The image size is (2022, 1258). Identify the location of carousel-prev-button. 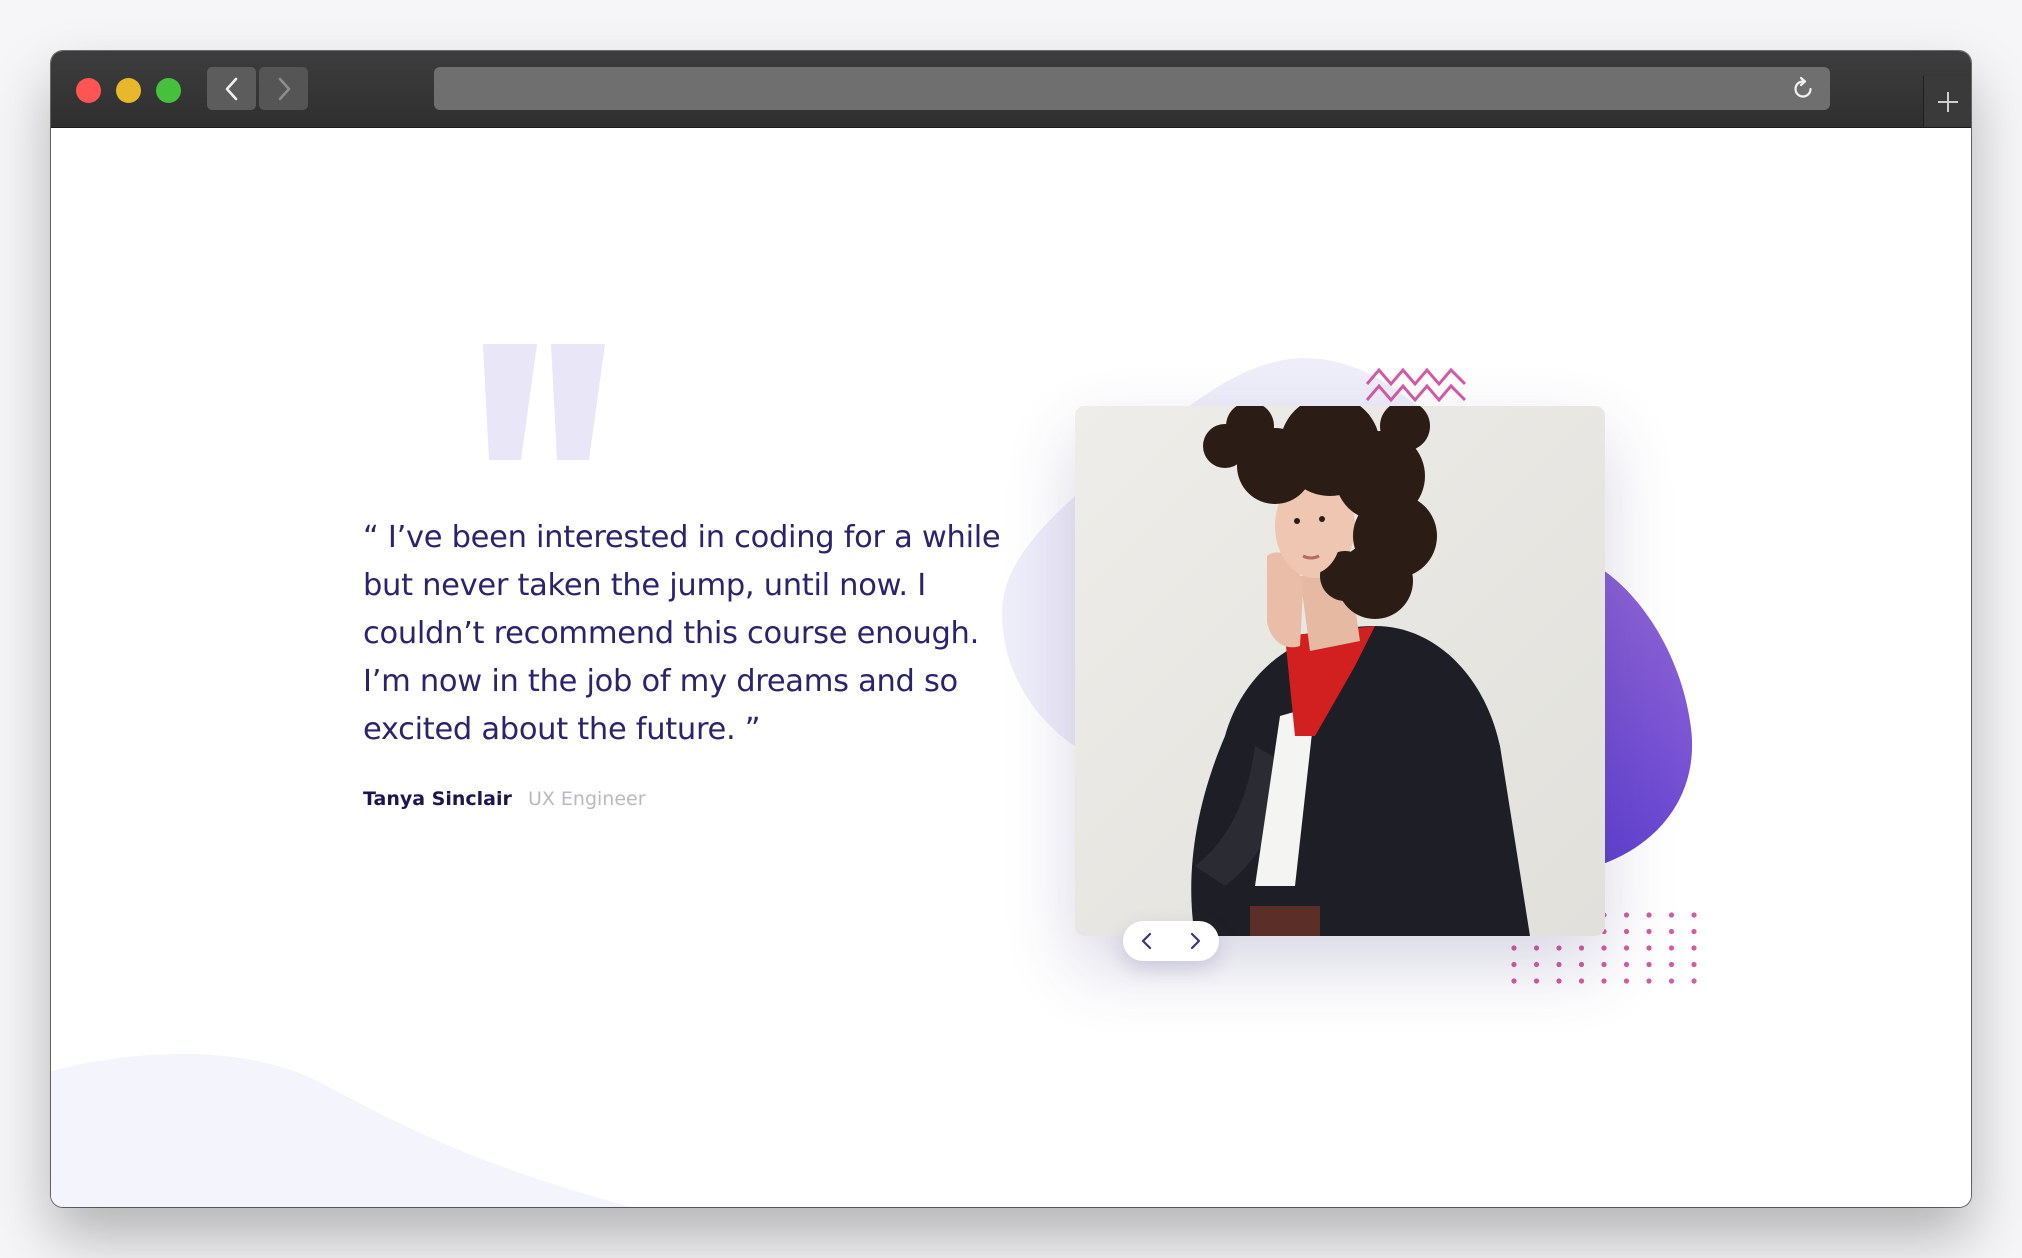
(1147, 941).